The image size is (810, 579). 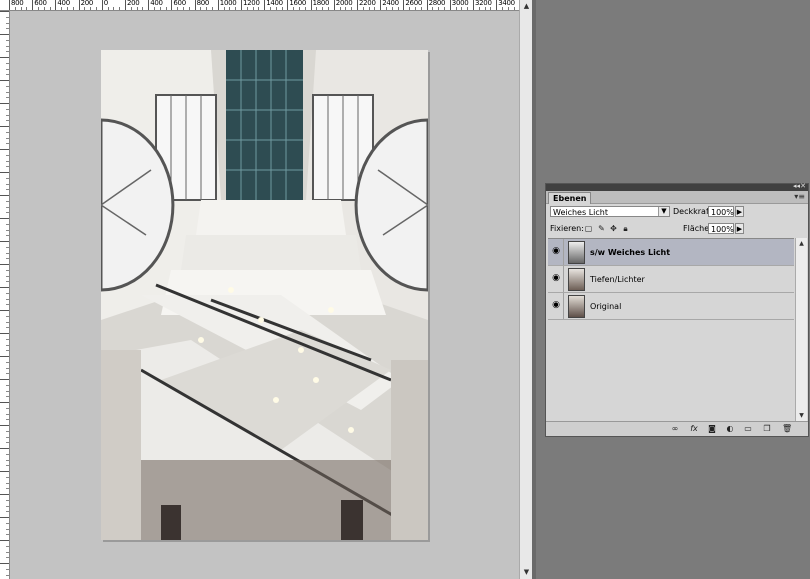 I want to click on lock-pixels-icon: ✎, so click(x=601, y=228).